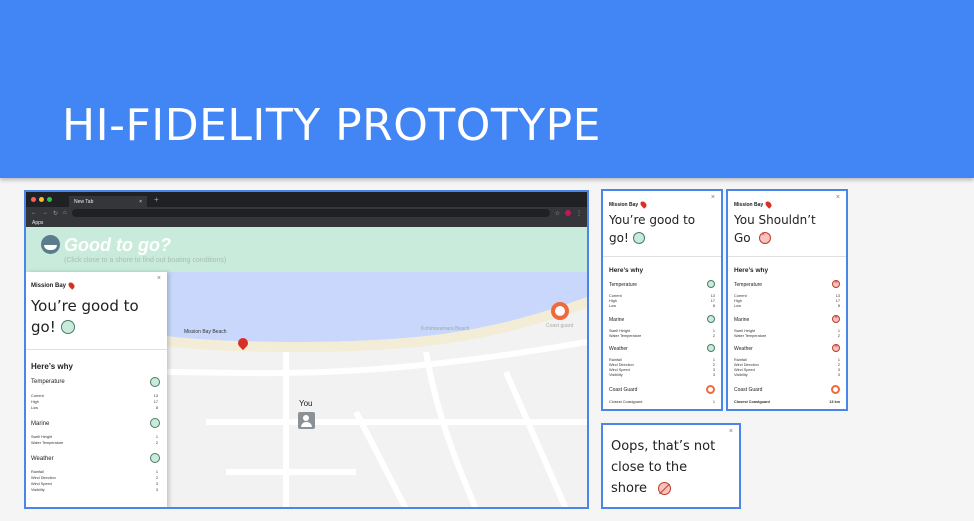  Describe the element at coordinates (629, 488) in the screenshot. I see `oops-line-3: shore` at that location.